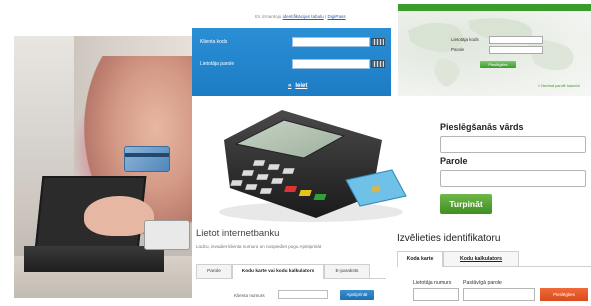 The width and height of the screenshot is (591, 306). Describe the element at coordinates (432, 283) in the screenshot. I see `user-number-label: Lietotāja numurs` at that location.